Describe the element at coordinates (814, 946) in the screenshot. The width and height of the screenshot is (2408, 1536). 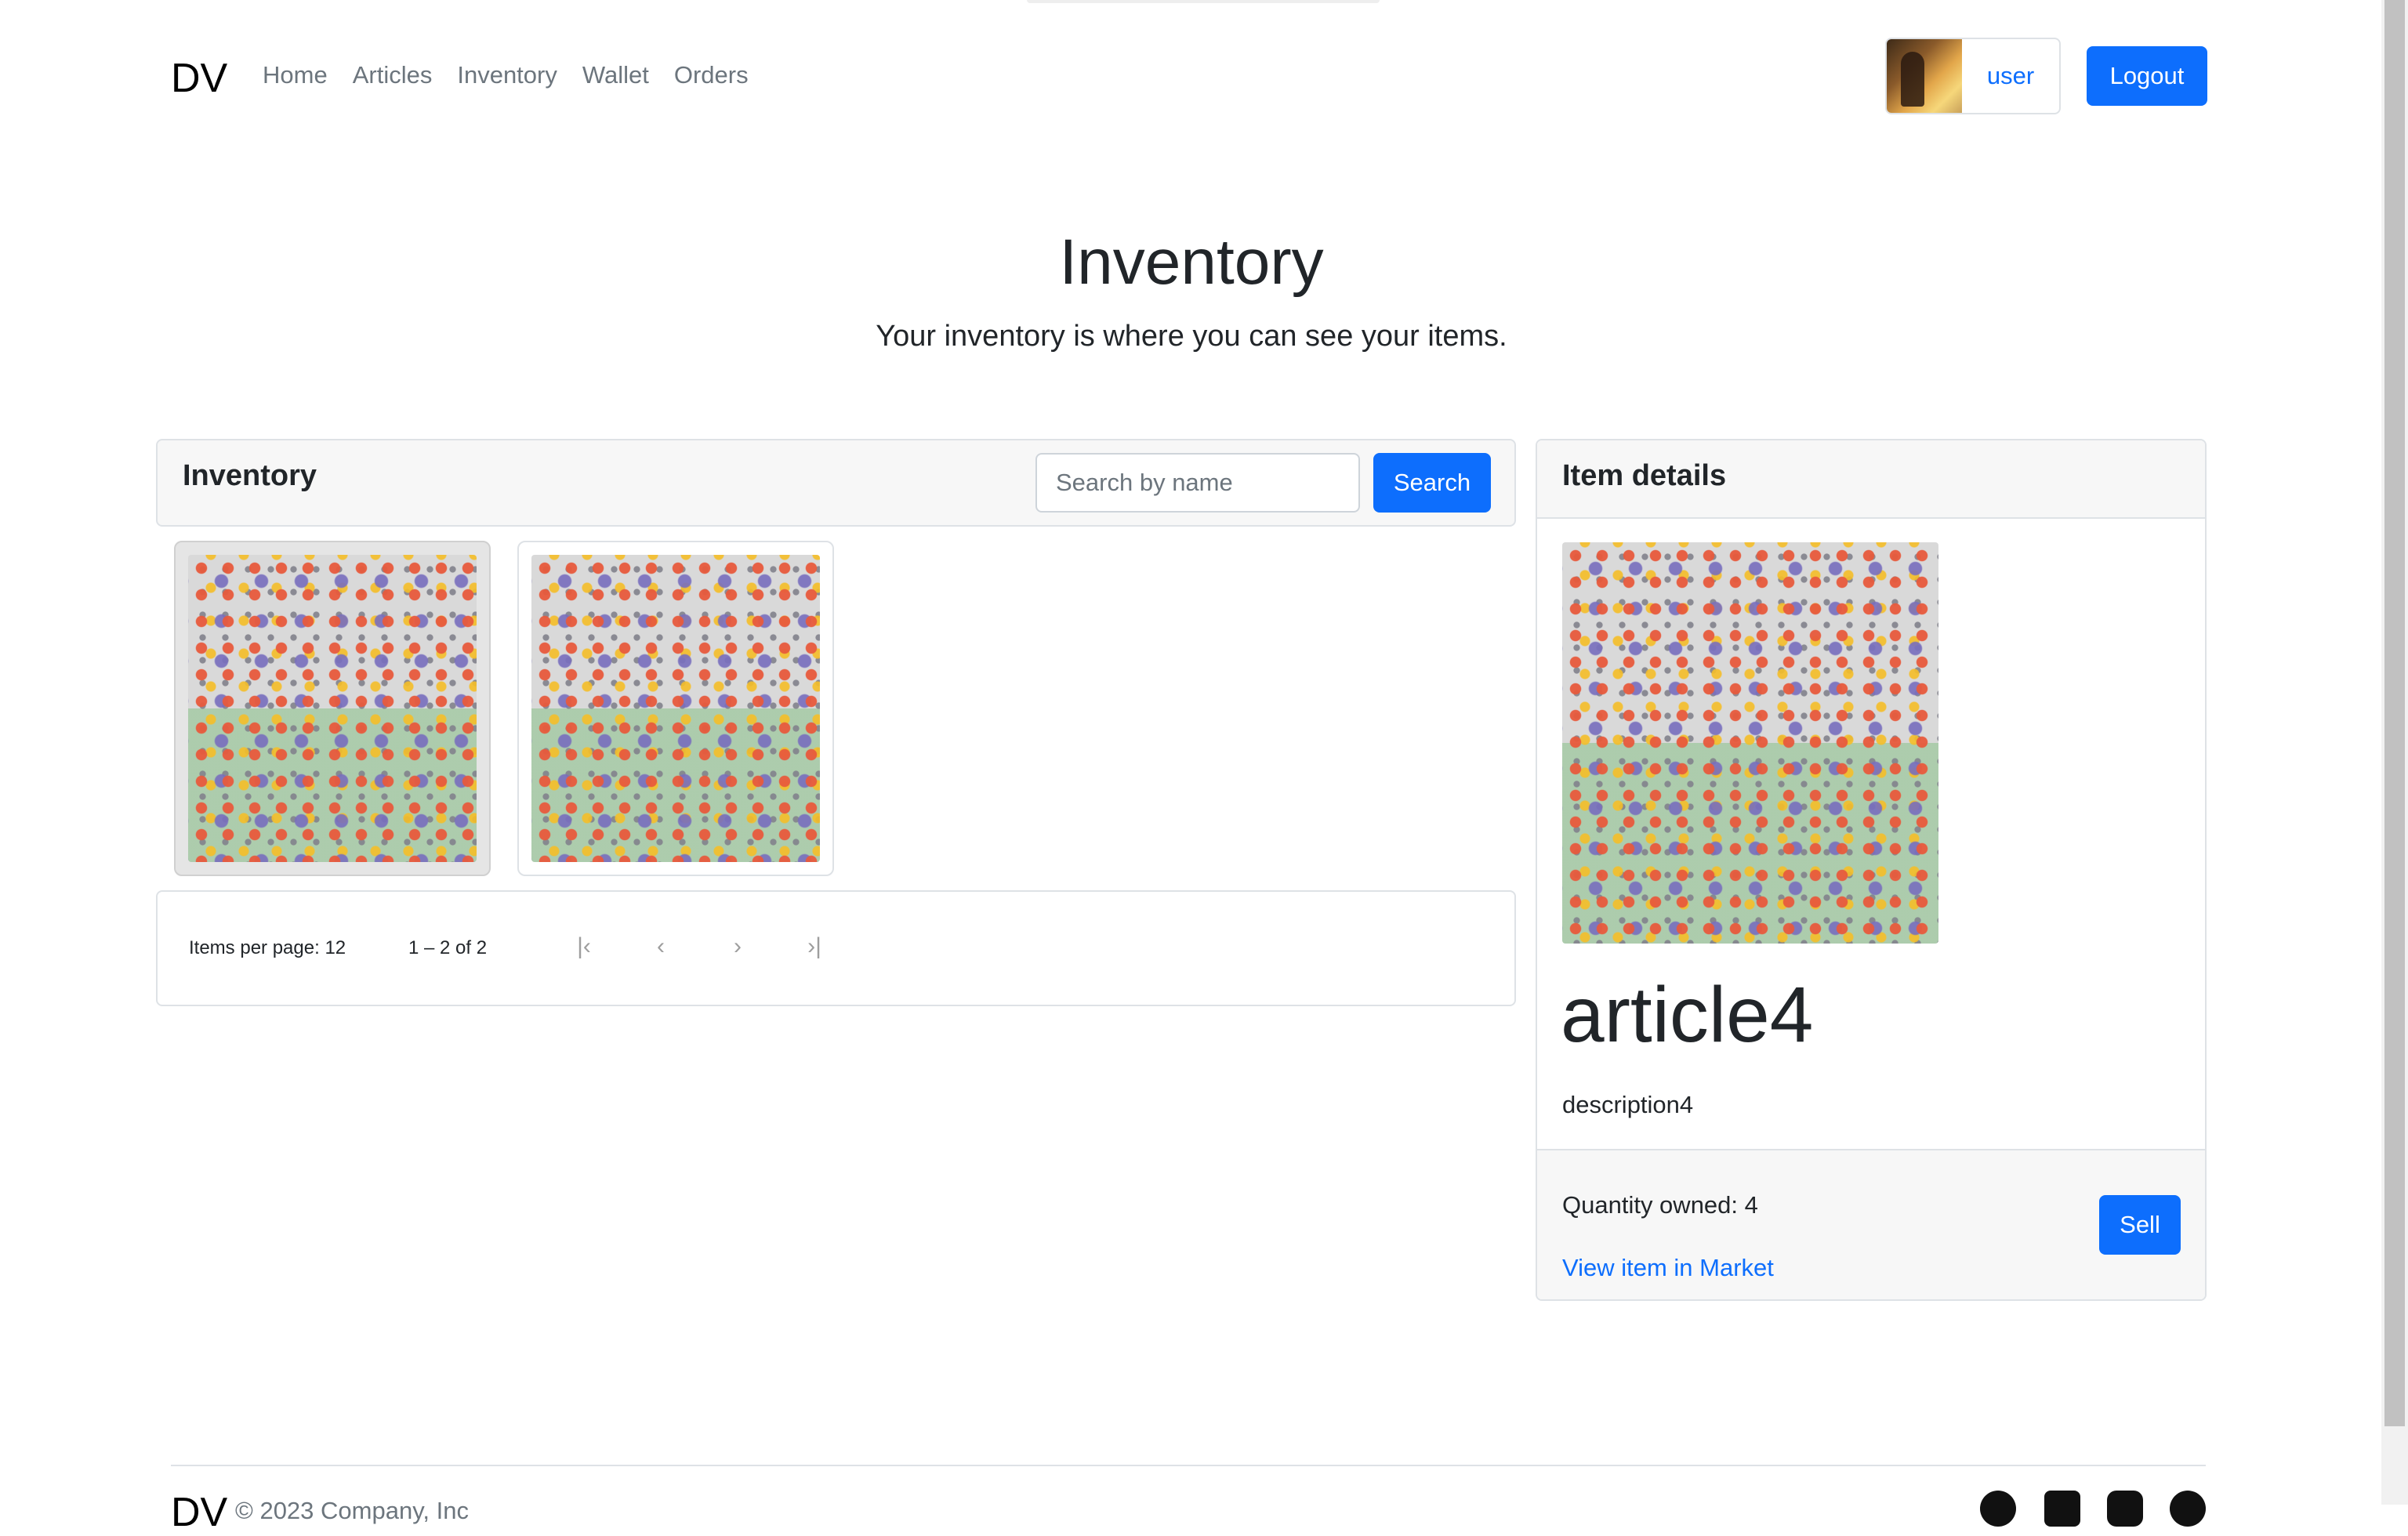
I see `last-page-icon: ›|` at that location.